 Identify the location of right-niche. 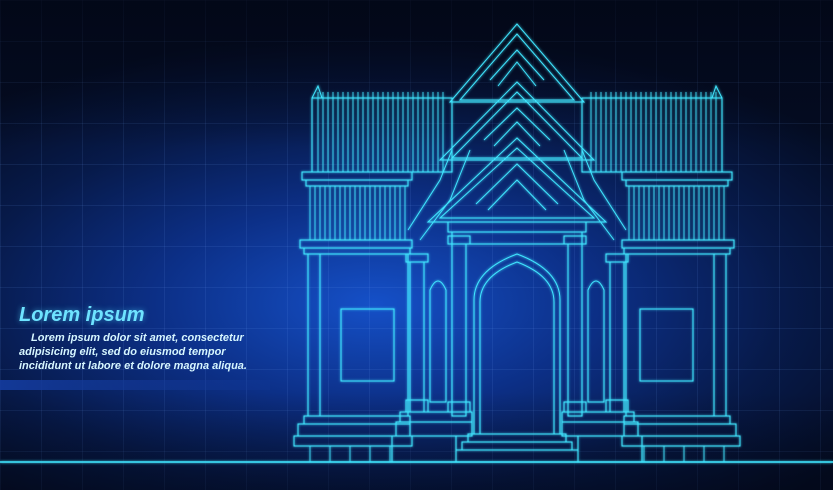
(596, 341).